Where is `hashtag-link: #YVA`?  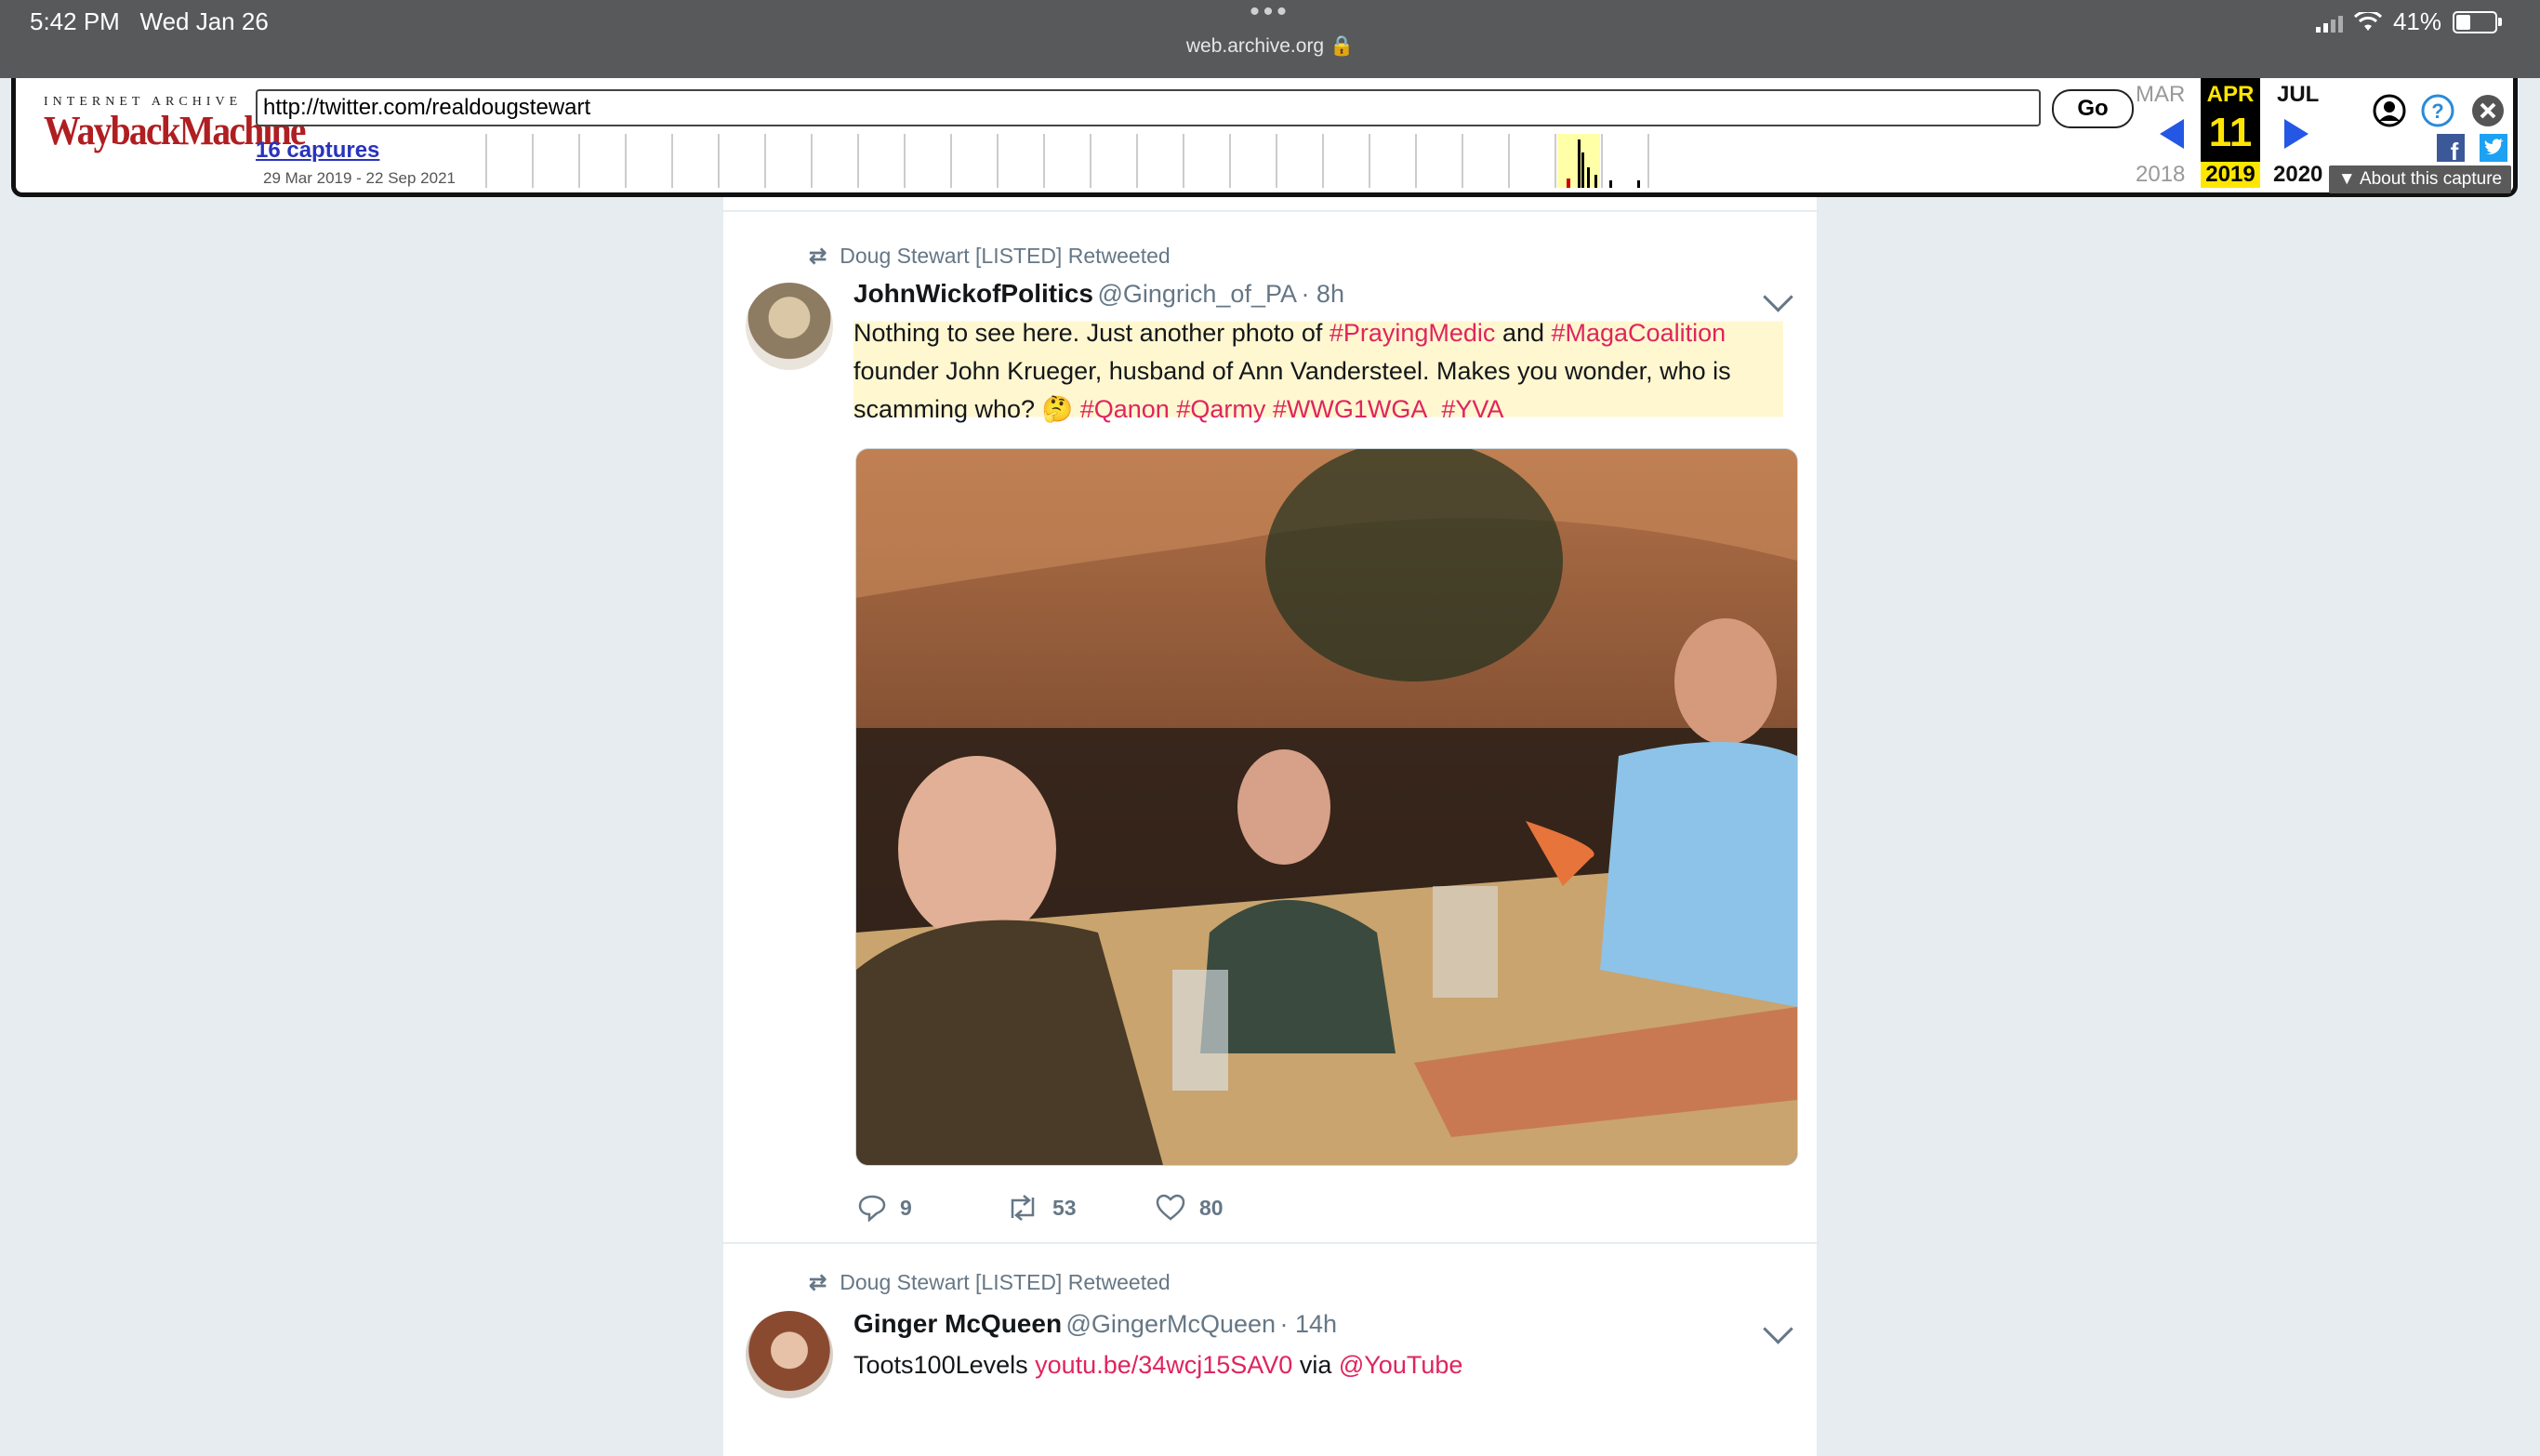 hashtag-link: #YVA is located at coordinates (1472, 409).